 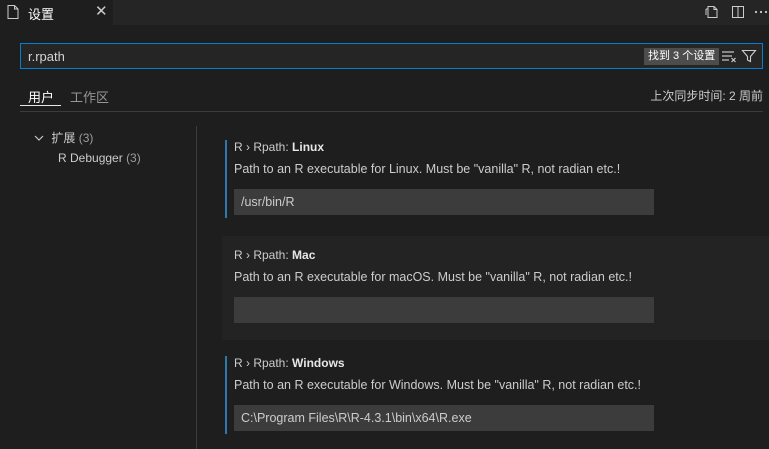 What do you see at coordinates (308, 147) in the screenshot?
I see `setting-name: Linux` at bounding box center [308, 147].